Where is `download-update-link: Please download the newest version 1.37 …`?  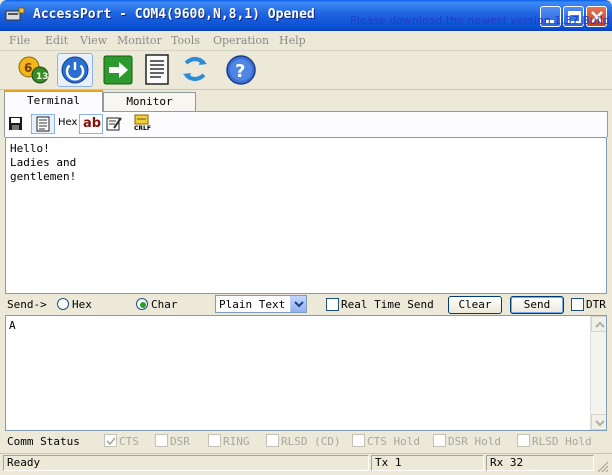
download-update-link: Please download the newest version 1.37 … is located at coordinates (481, 20).